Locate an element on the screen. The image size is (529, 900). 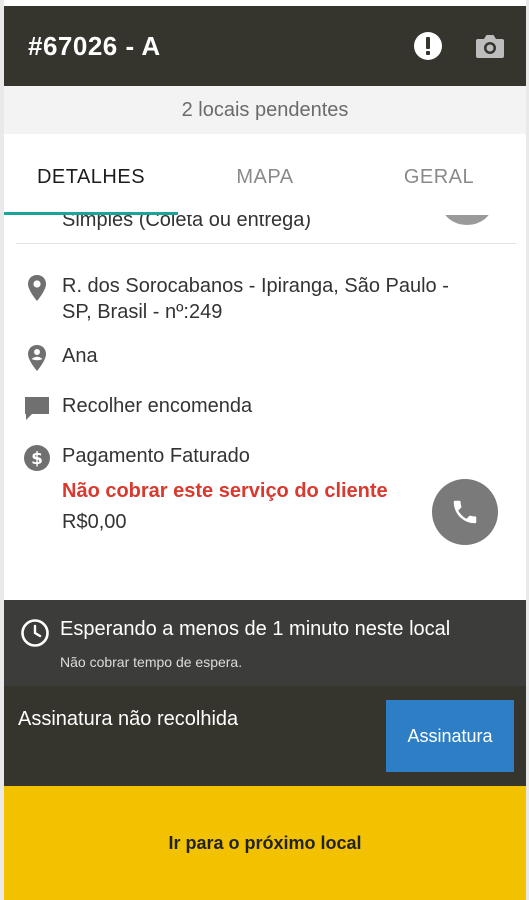
signature-bar: Assinatura não recolhida Assinatura is located at coordinates (265, 736).